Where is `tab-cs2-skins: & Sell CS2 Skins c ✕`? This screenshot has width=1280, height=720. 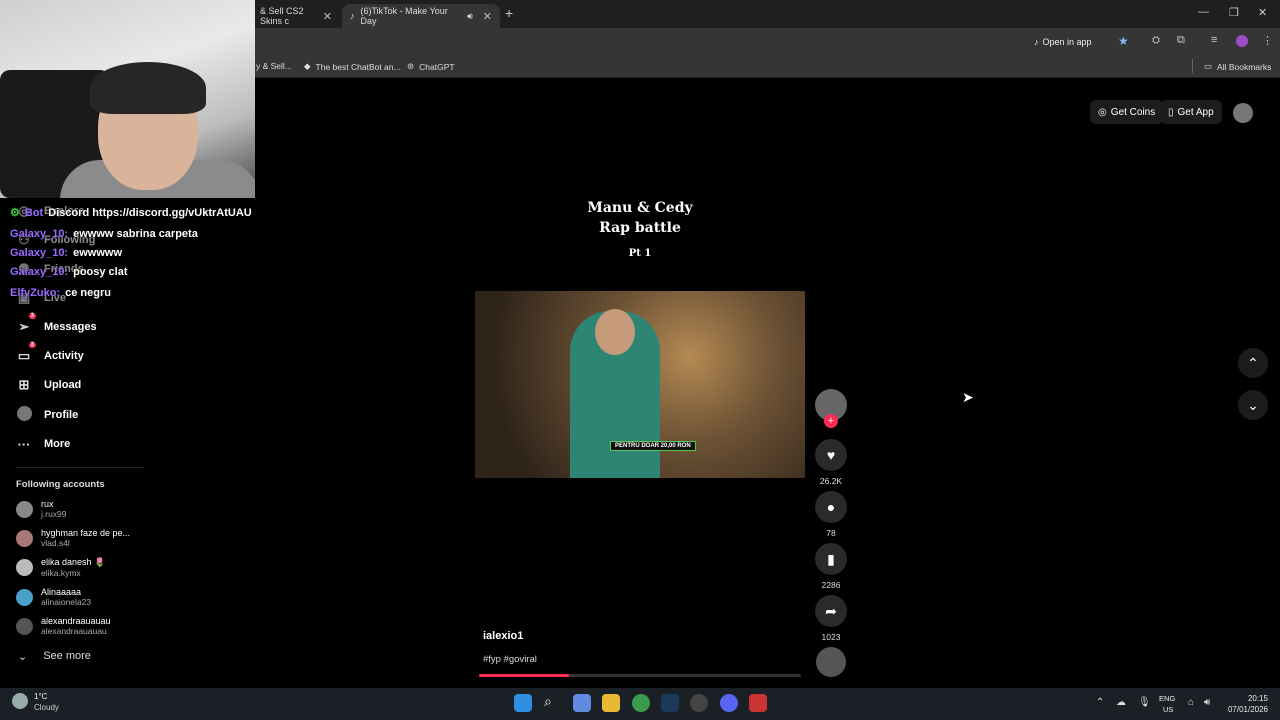 tab-cs2-skins: & Sell CS2 Skins c ✕ is located at coordinates (296, 16).